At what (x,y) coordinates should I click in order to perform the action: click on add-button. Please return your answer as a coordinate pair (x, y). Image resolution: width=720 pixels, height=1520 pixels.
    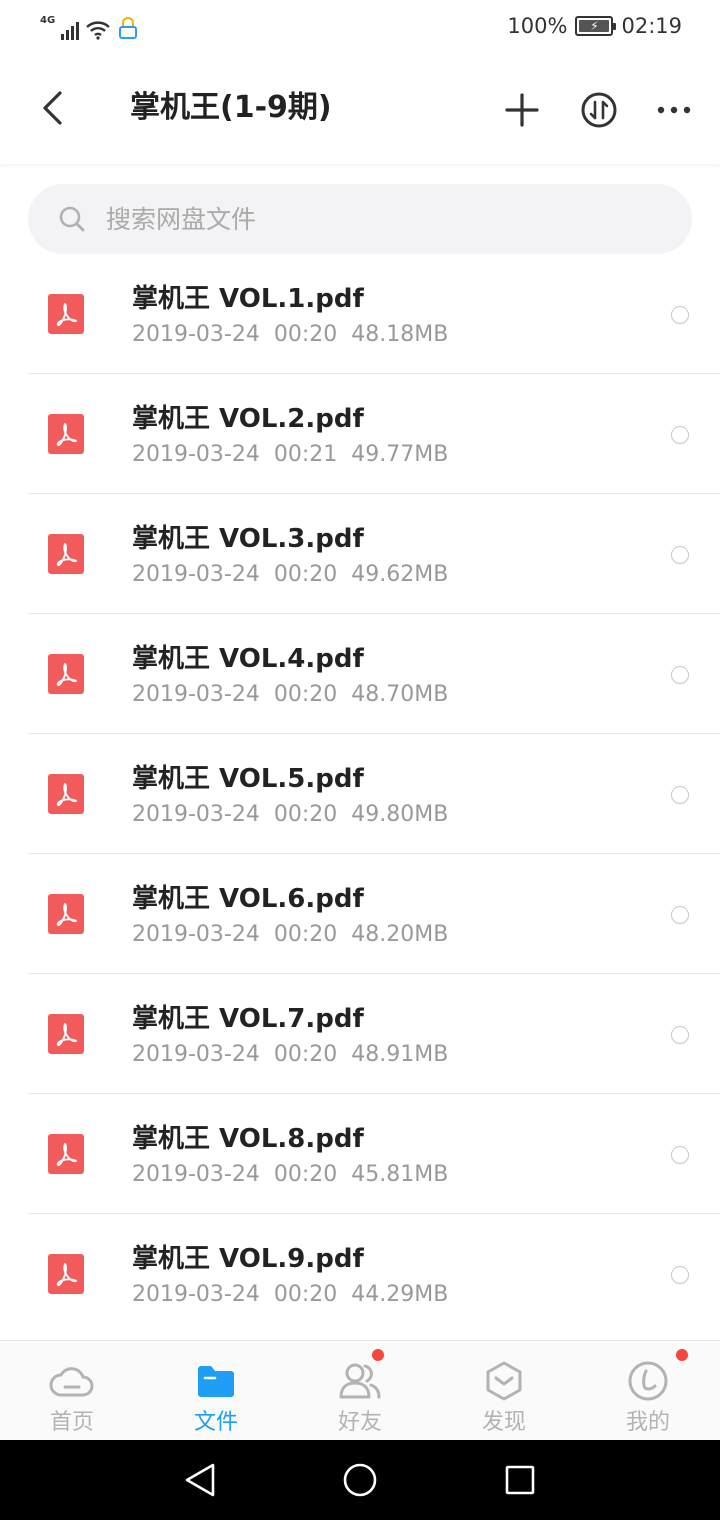
    Looking at the image, I should click on (522, 110).